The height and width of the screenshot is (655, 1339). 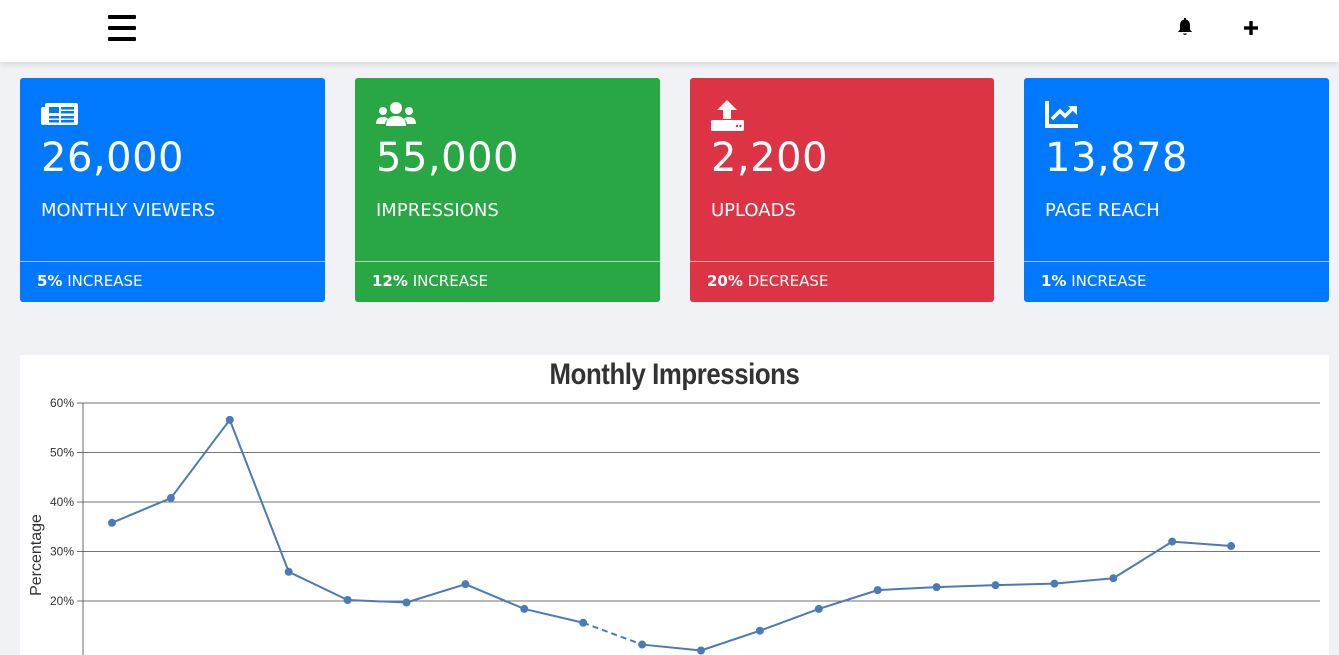 I want to click on stat-change: 12% INCREASE, so click(x=430, y=281).